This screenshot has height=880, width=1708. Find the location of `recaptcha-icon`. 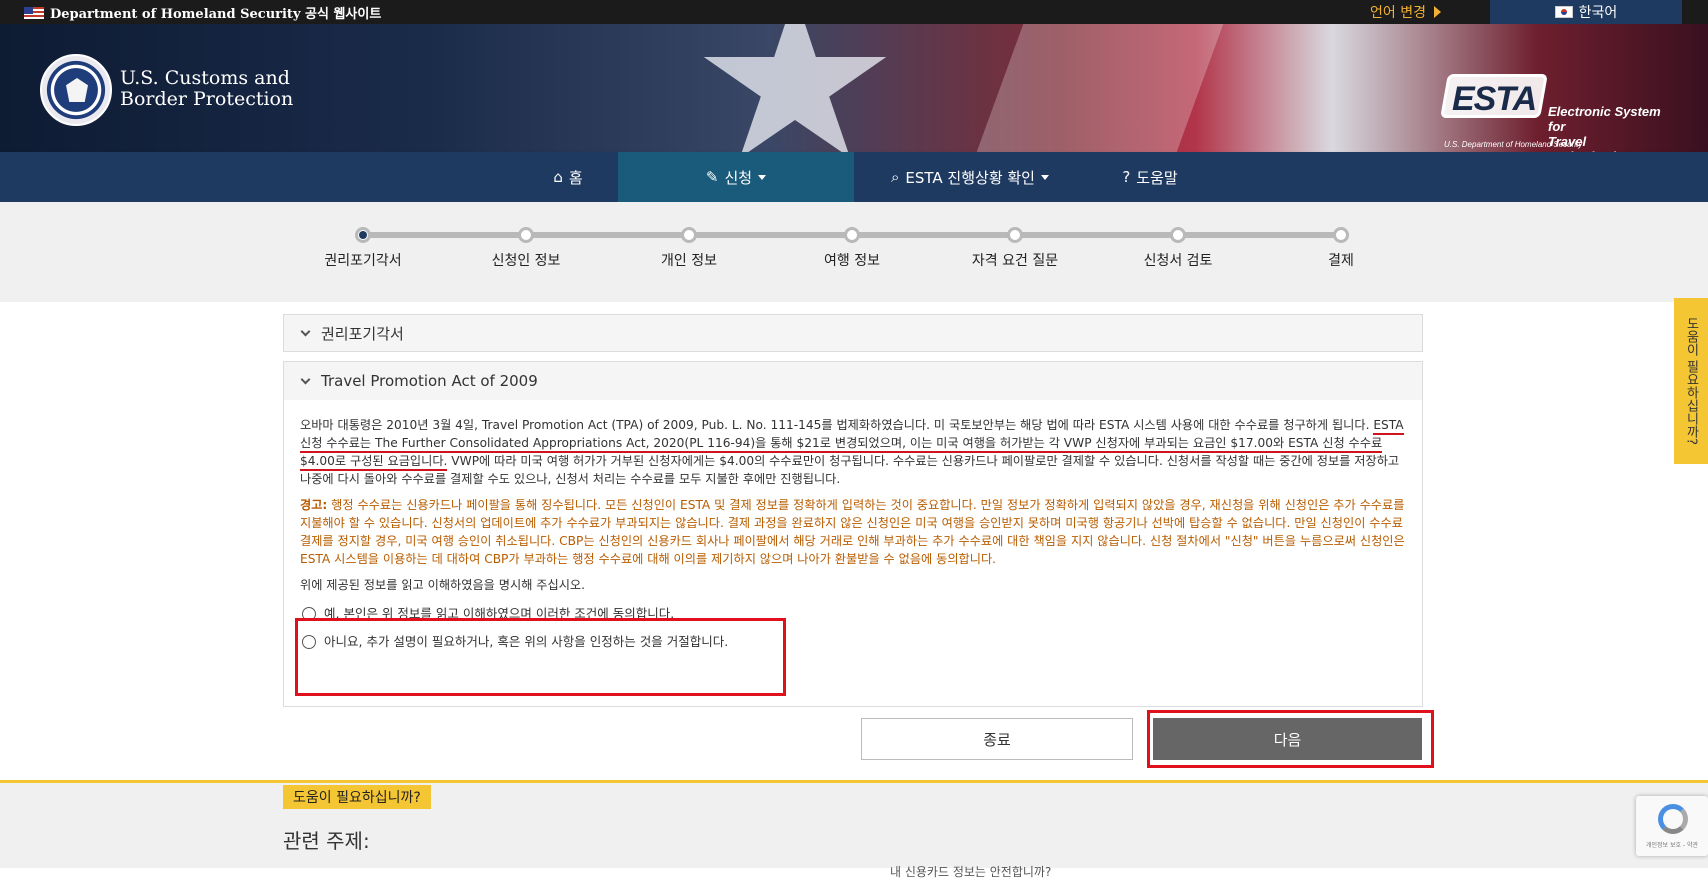

recaptcha-icon is located at coordinates (1673, 819).